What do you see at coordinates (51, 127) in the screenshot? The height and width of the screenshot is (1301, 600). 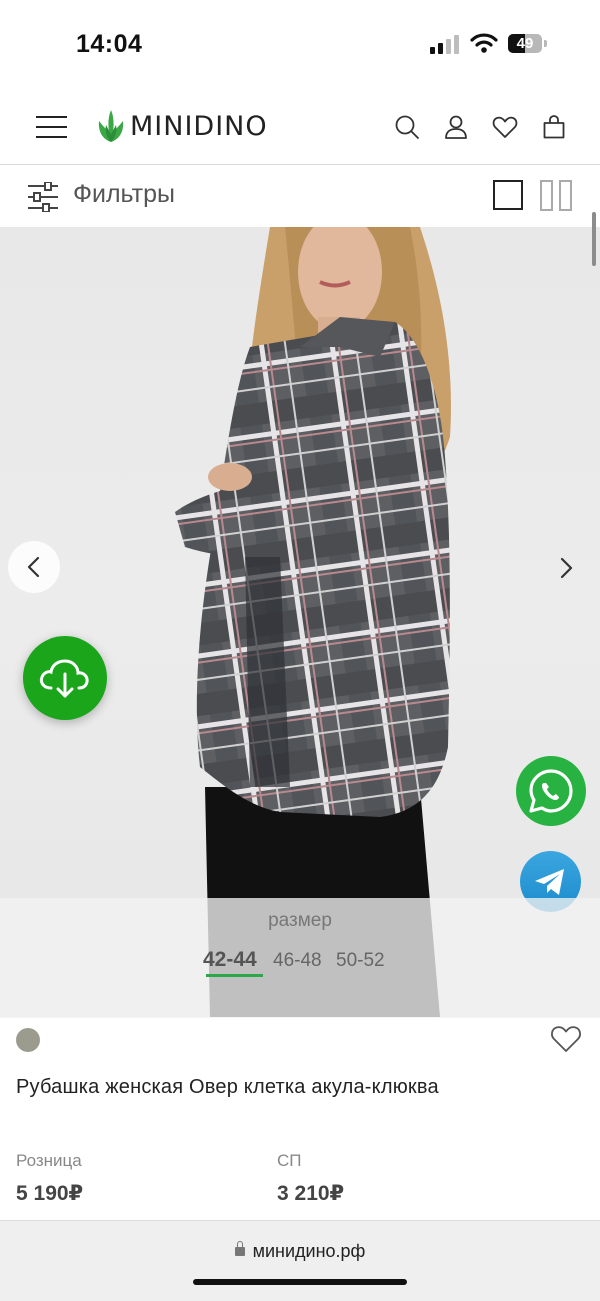 I see `menu-icon` at bounding box center [51, 127].